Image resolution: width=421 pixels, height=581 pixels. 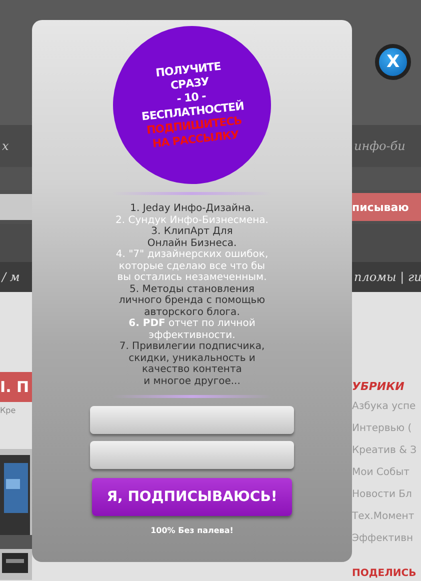 I want to click on benefit-text: 6. PDF отчет по личной эффективности., so click(x=192, y=329).